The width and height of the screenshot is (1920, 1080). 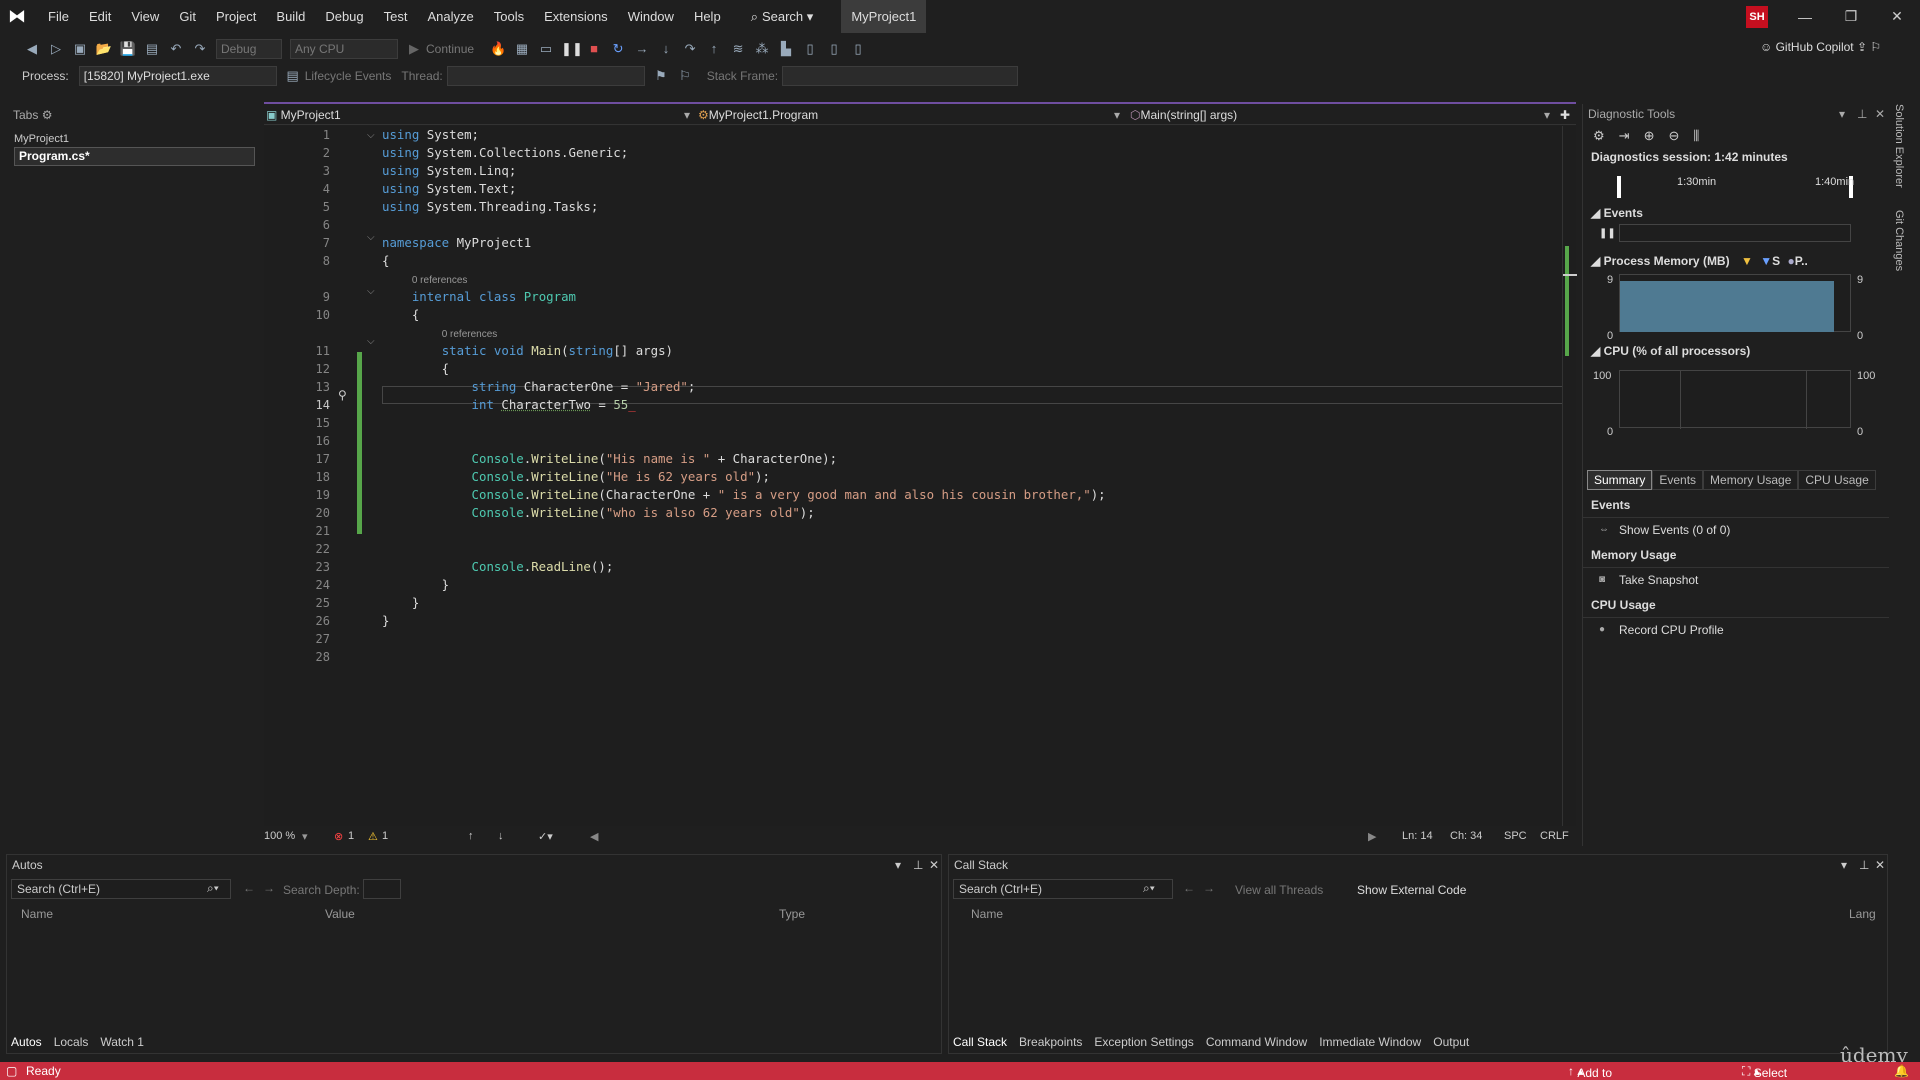 What do you see at coordinates (1673, 136) in the screenshot?
I see `zoom-out-icon: ⊖` at bounding box center [1673, 136].